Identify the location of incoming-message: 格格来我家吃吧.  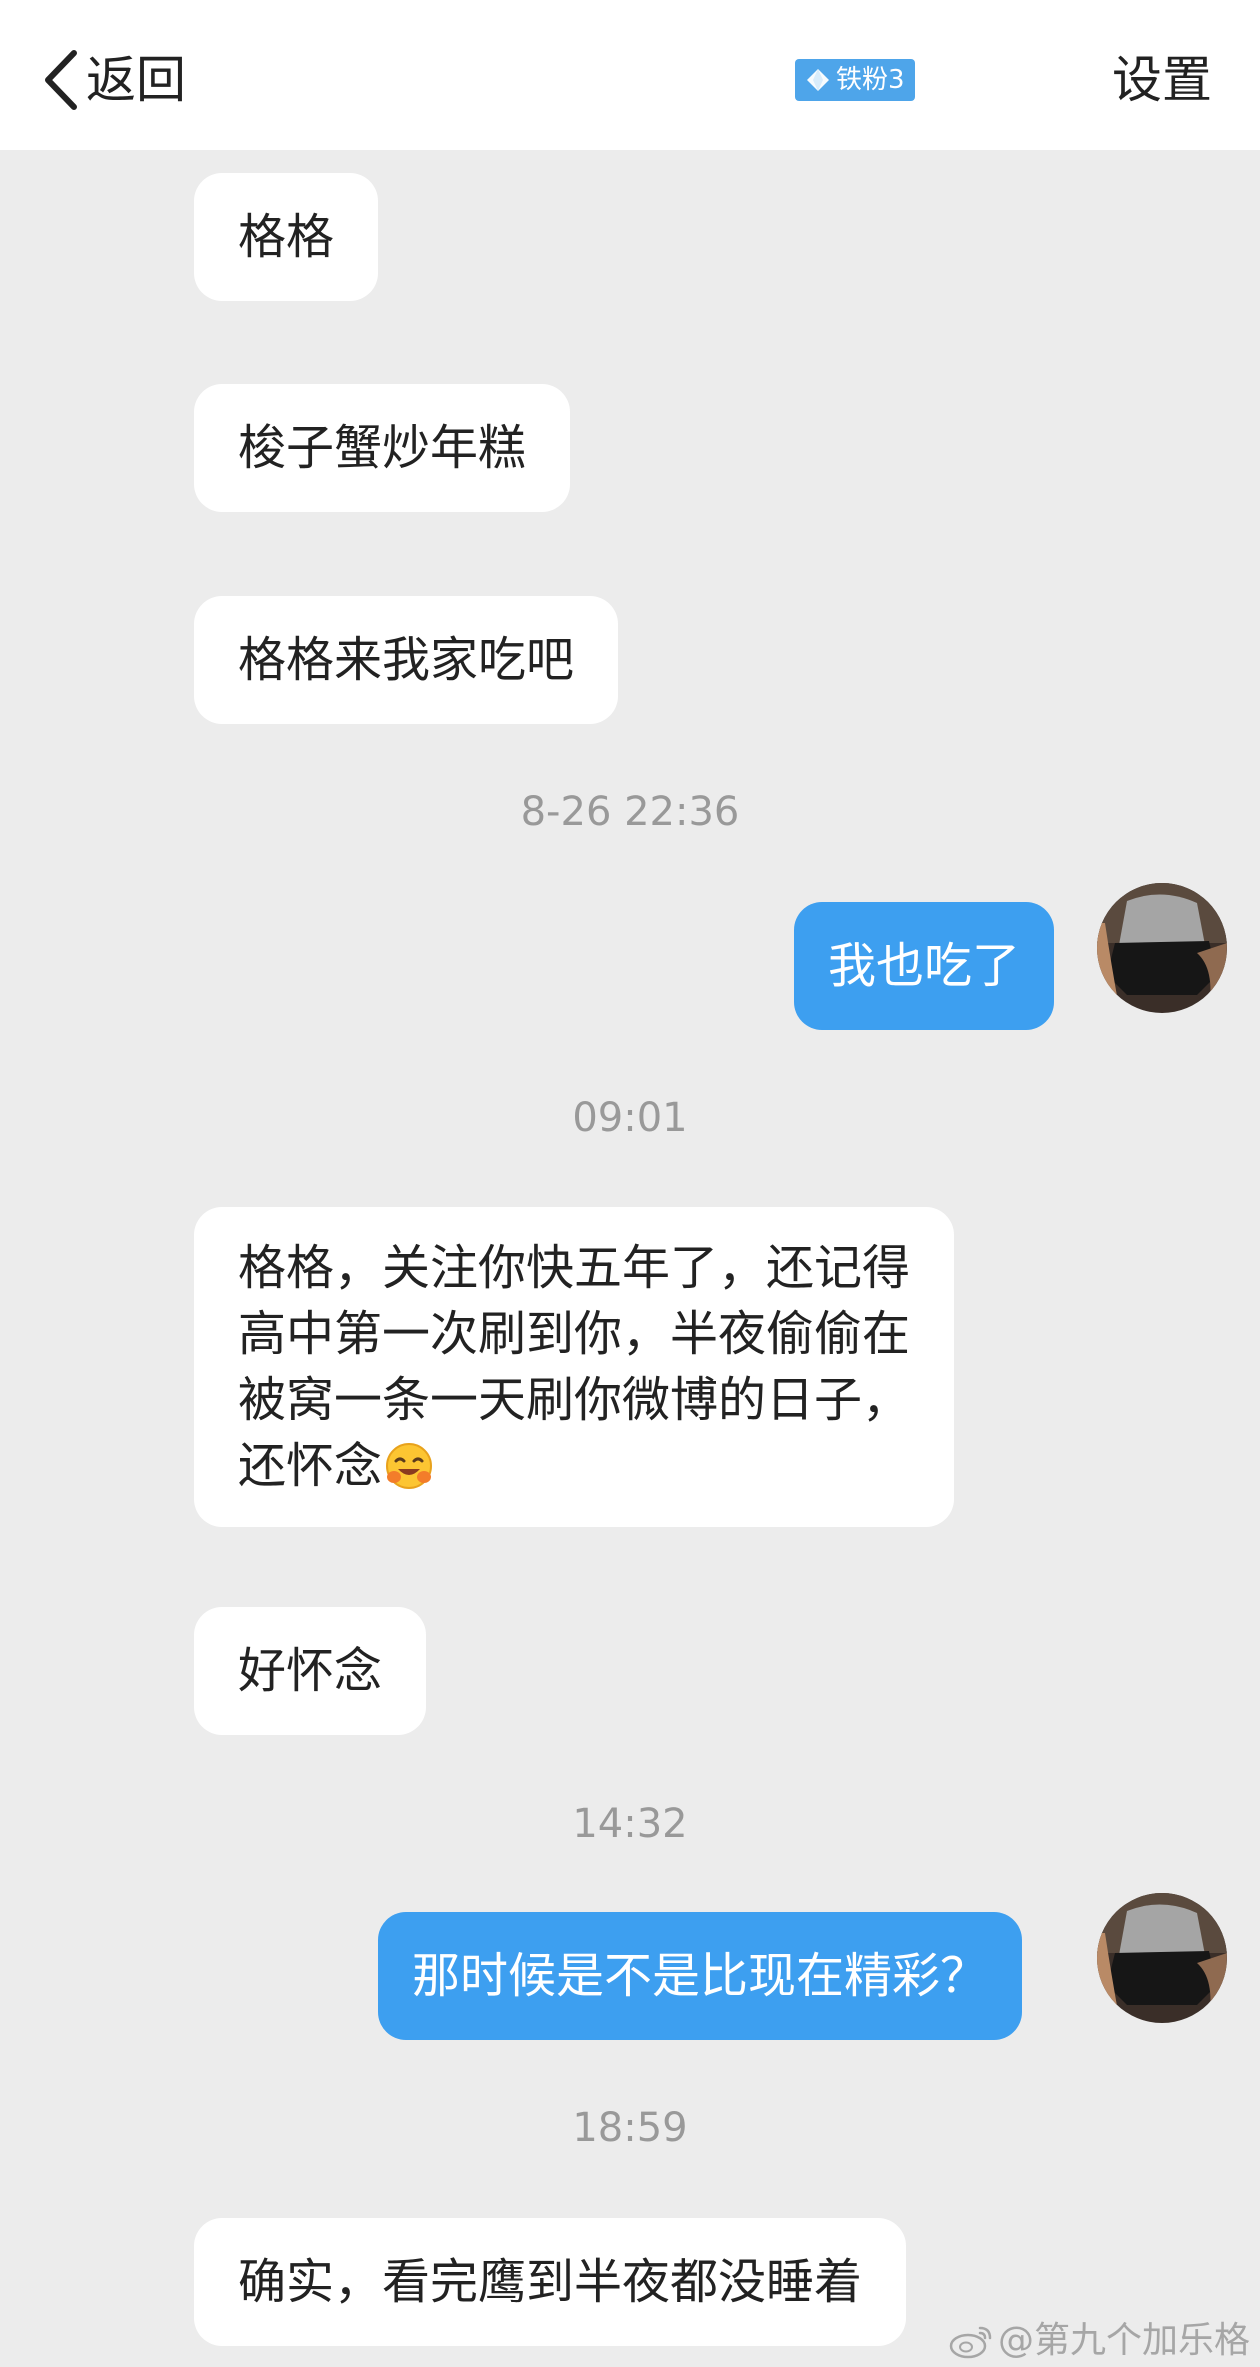
(406, 660).